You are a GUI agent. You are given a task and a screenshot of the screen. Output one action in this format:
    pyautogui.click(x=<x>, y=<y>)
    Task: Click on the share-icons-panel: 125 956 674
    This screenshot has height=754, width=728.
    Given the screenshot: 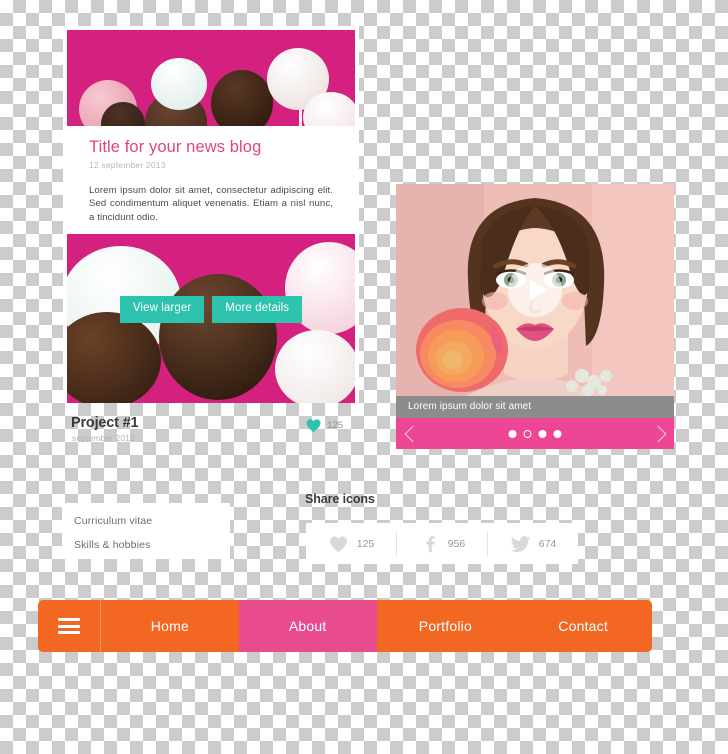 What is the action you would take?
    pyautogui.click(x=442, y=543)
    